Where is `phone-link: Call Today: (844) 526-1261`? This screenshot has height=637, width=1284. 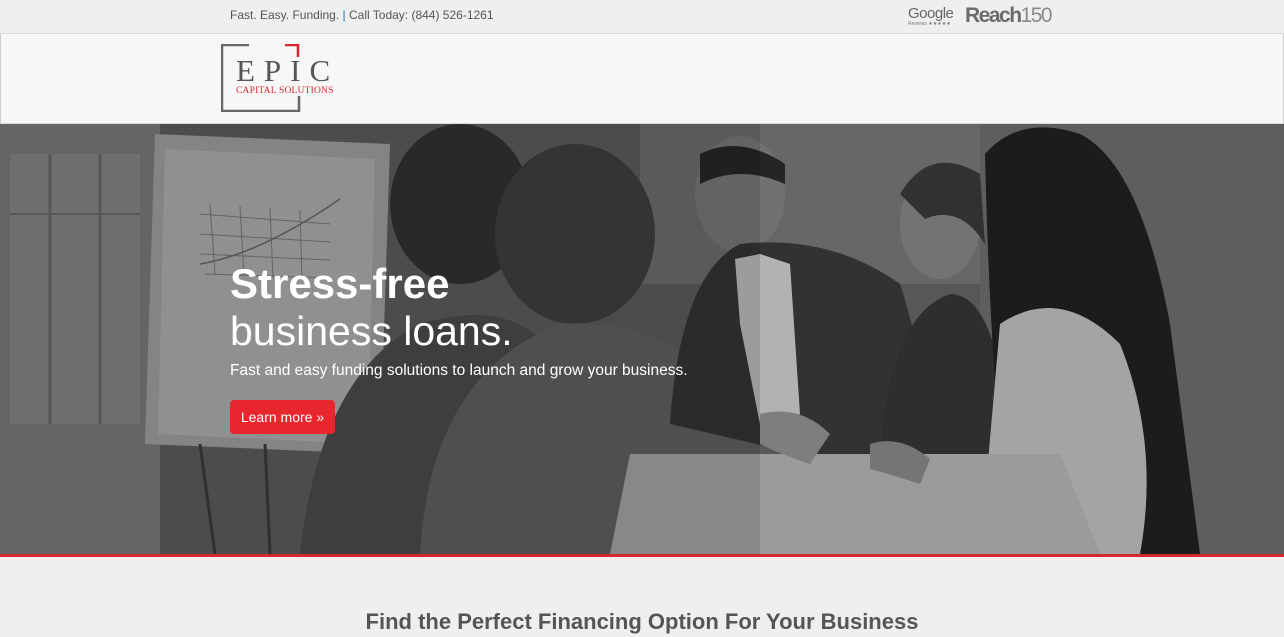
phone-link: Call Today: (844) 526-1261 is located at coordinates (421, 15).